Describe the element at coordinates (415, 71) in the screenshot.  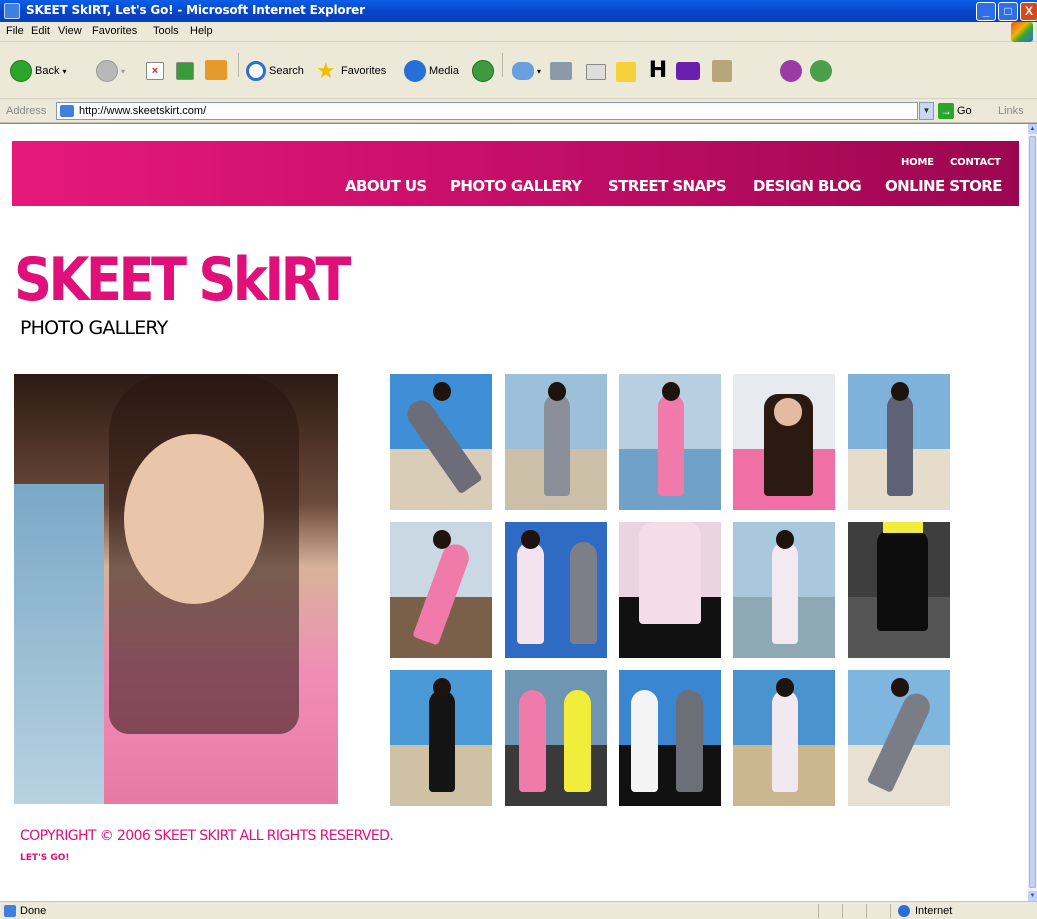
I see `media-icon` at that location.